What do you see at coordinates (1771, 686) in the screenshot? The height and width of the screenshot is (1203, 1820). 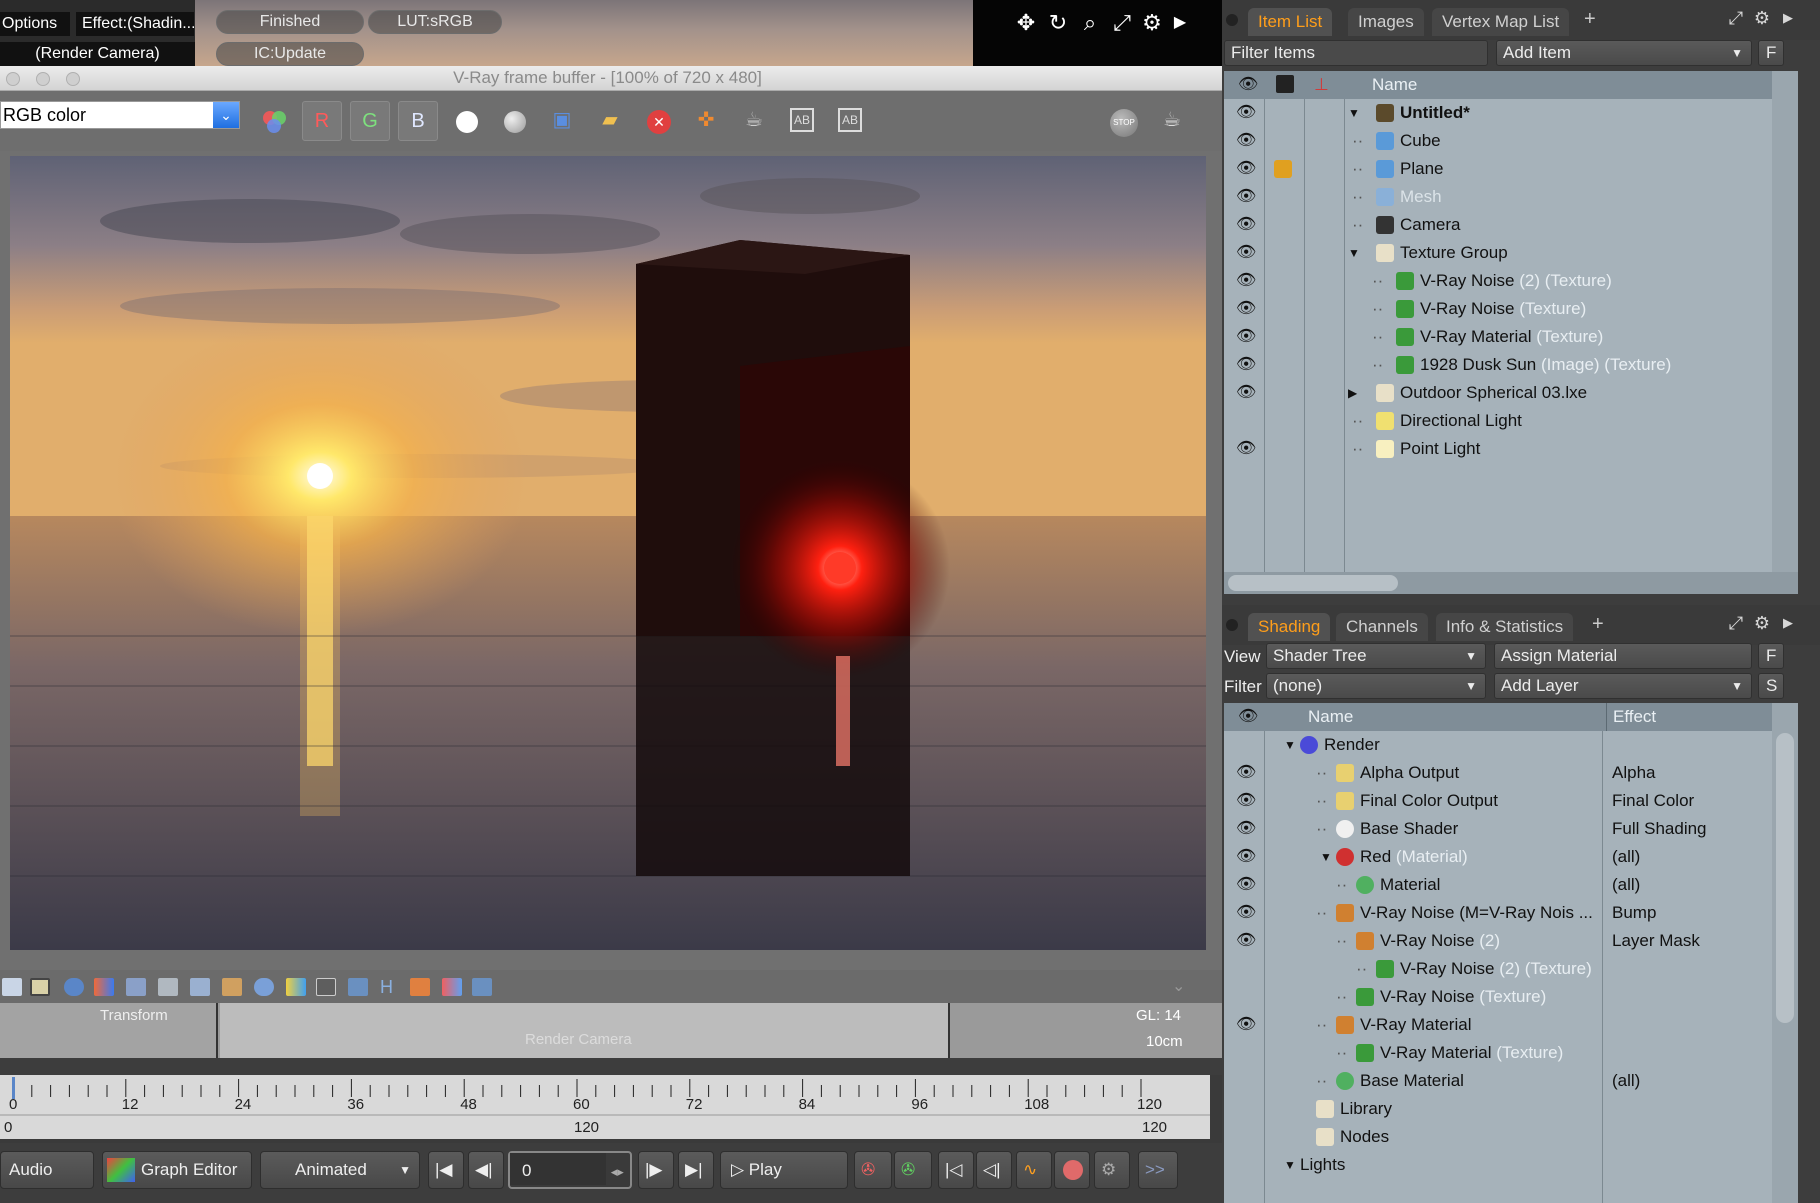 I see `shading-s-button: S` at bounding box center [1771, 686].